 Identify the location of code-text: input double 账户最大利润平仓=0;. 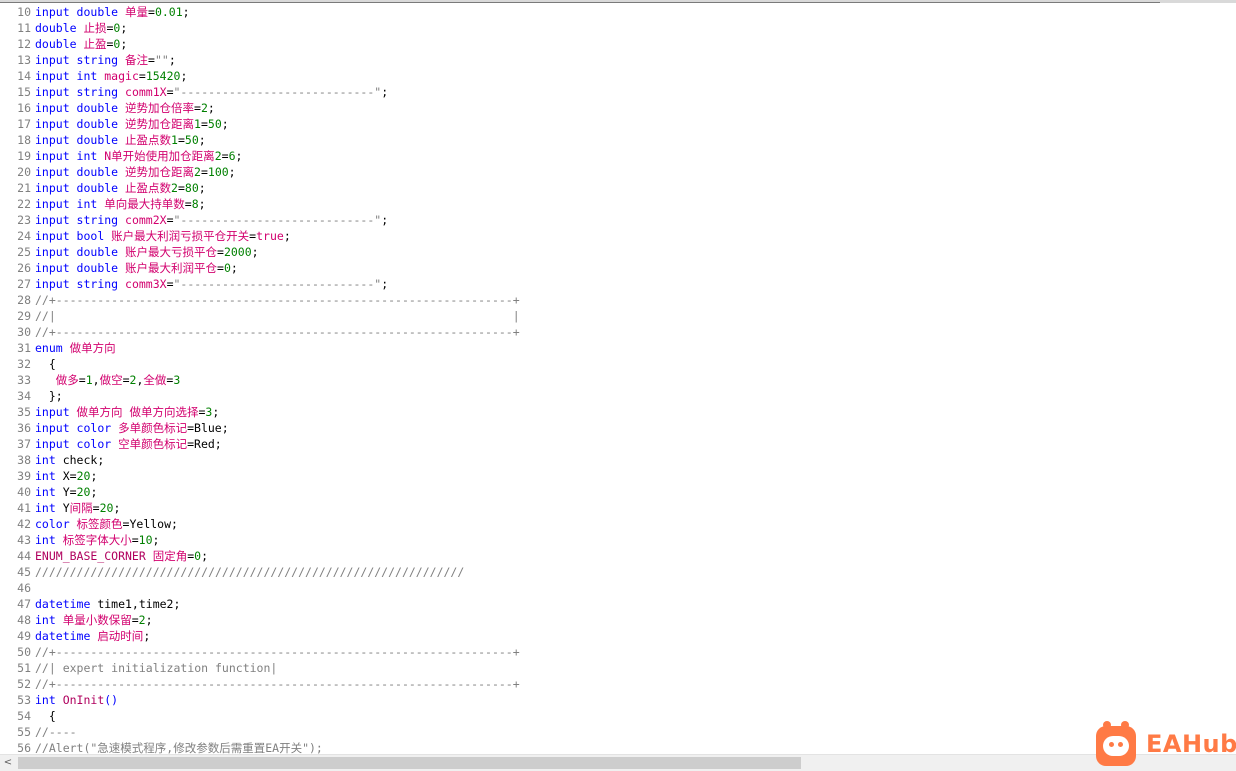
(136, 268).